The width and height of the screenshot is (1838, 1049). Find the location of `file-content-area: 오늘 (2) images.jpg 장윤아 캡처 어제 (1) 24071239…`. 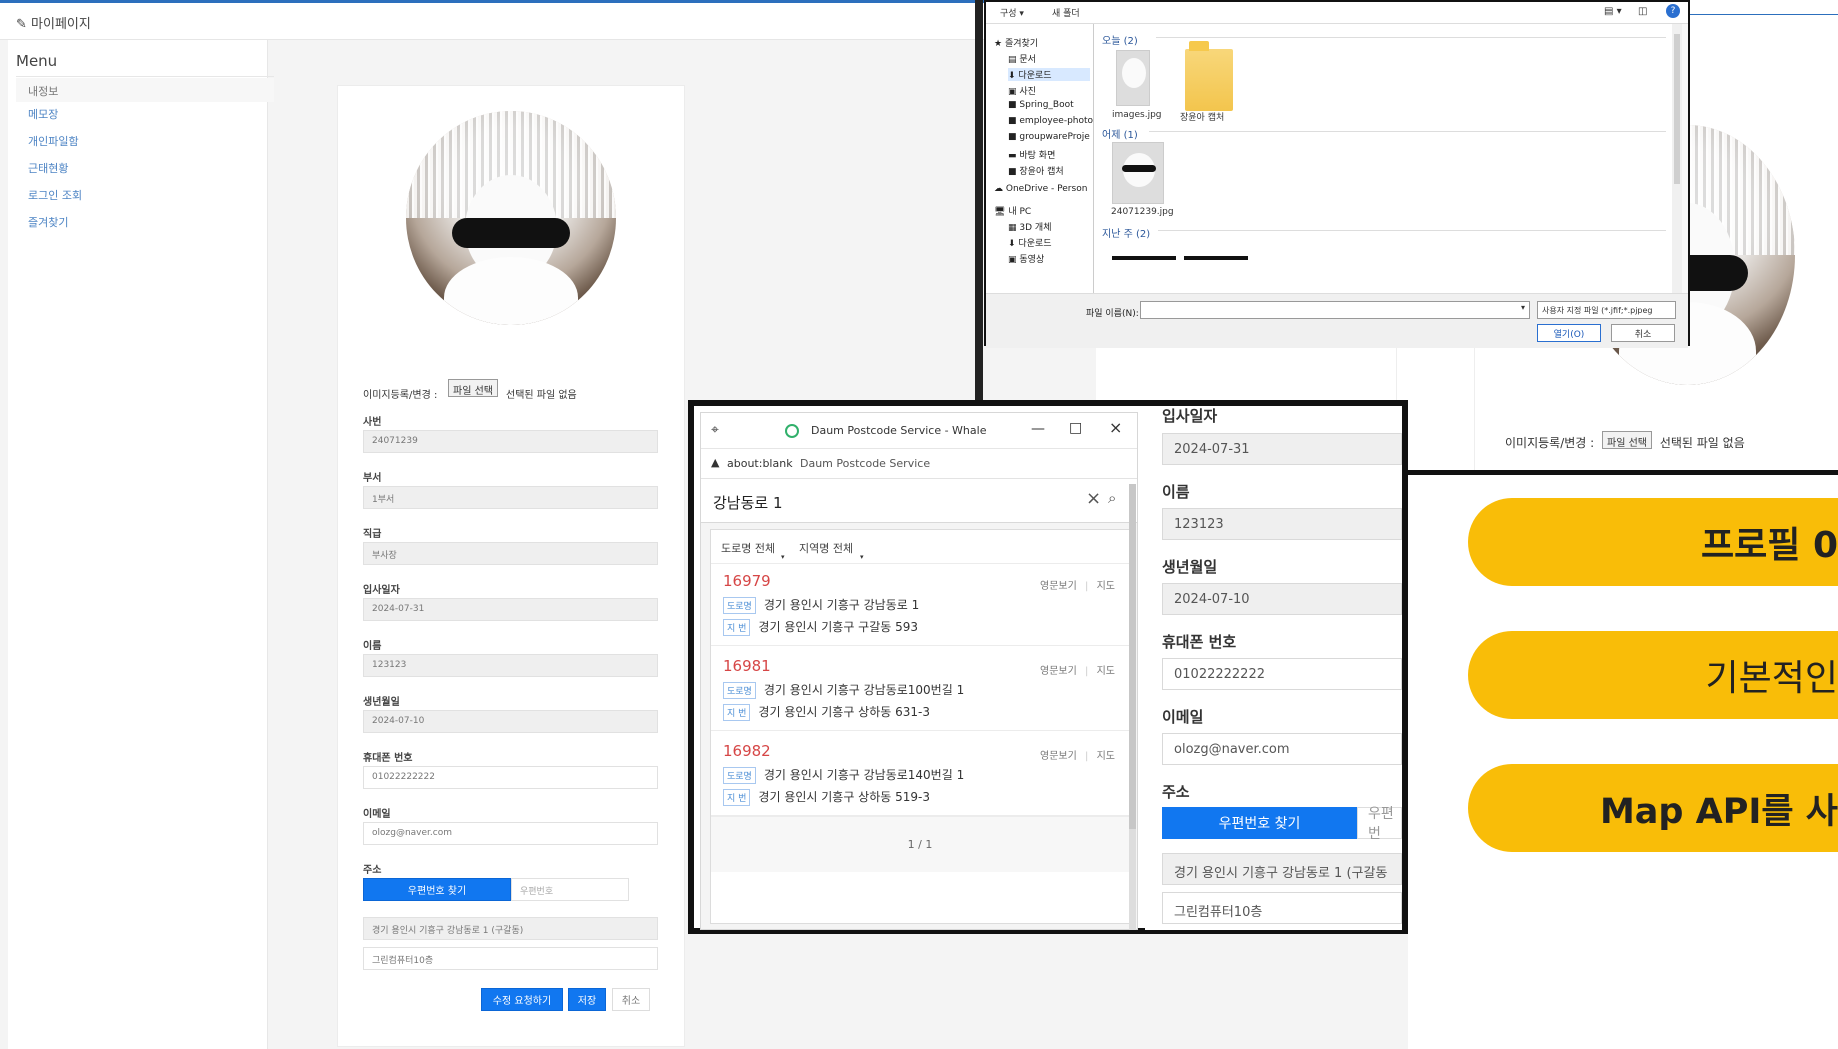

file-content-area: 오늘 (2) images.jpg 장윤아 캡처 어제 (1) 24071239… is located at coordinates (1388, 158).